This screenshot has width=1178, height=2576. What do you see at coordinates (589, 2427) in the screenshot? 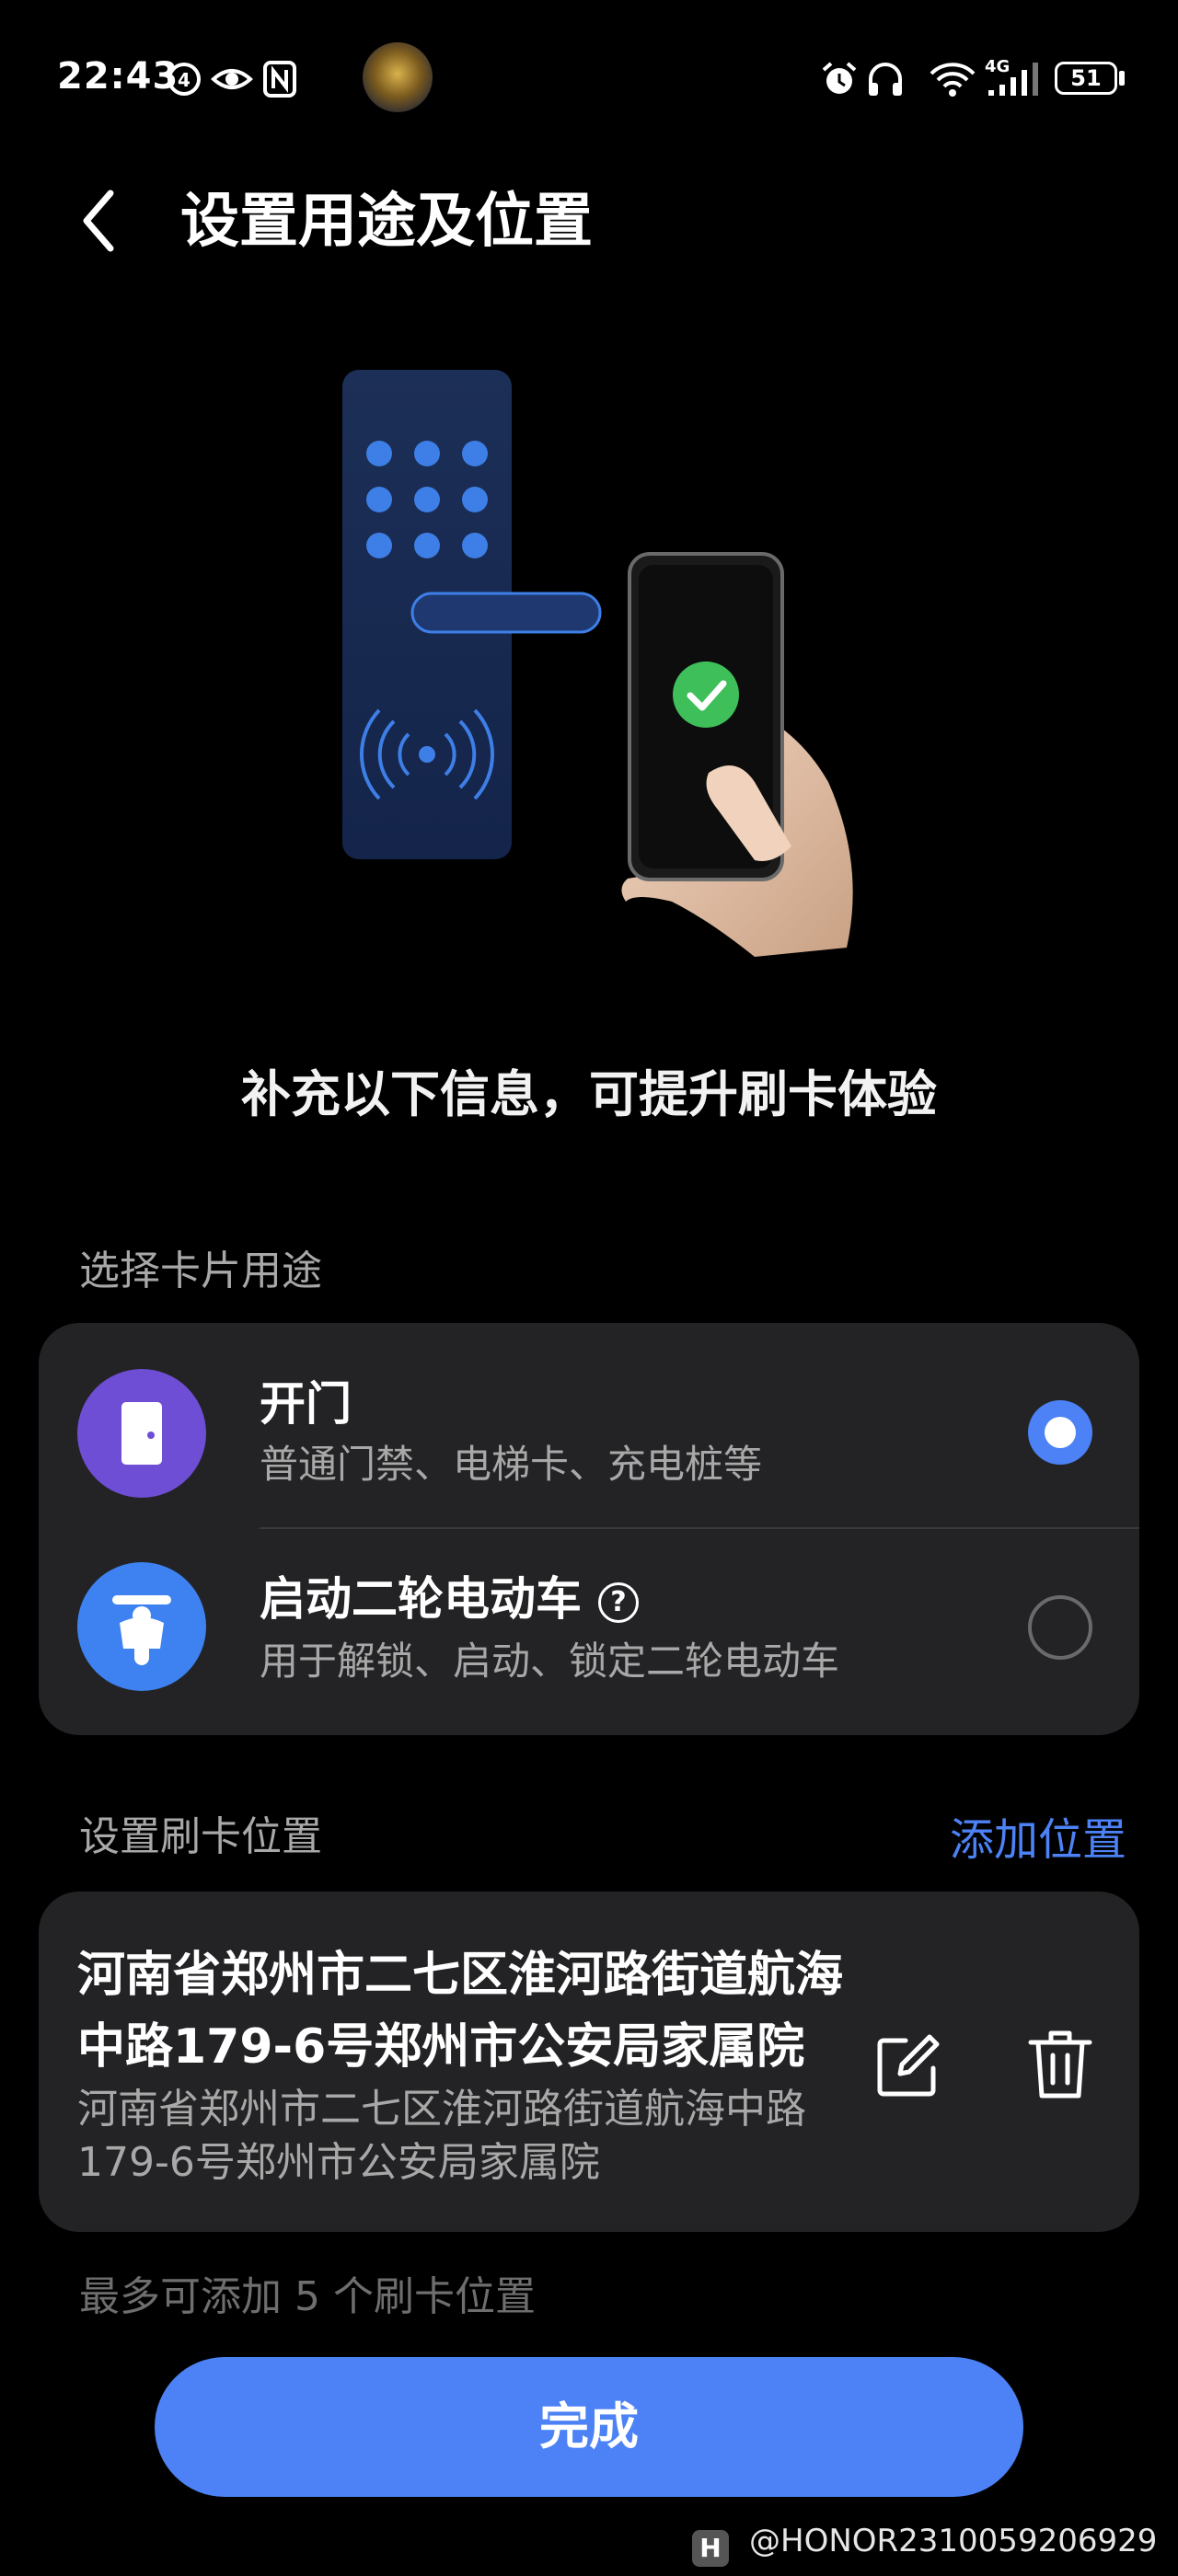
I see `done-button: 完成` at bounding box center [589, 2427].